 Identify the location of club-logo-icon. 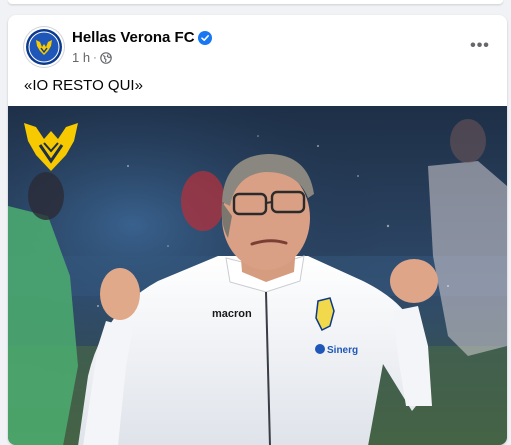
(51, 147).